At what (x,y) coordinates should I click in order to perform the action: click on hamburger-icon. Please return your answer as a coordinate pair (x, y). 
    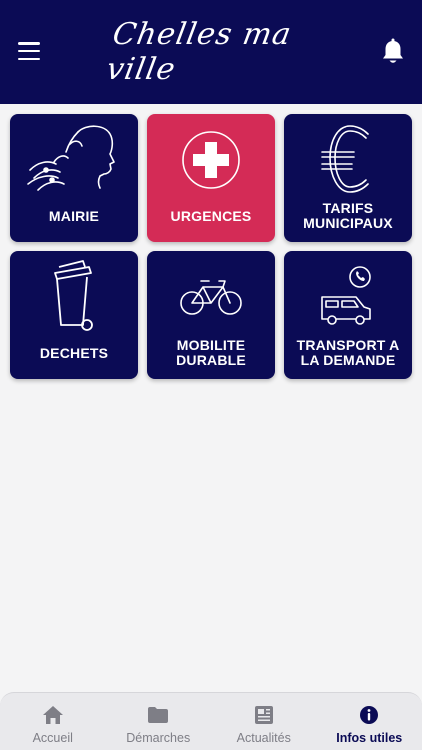
    Looking at the image, I should click on (29, 43).